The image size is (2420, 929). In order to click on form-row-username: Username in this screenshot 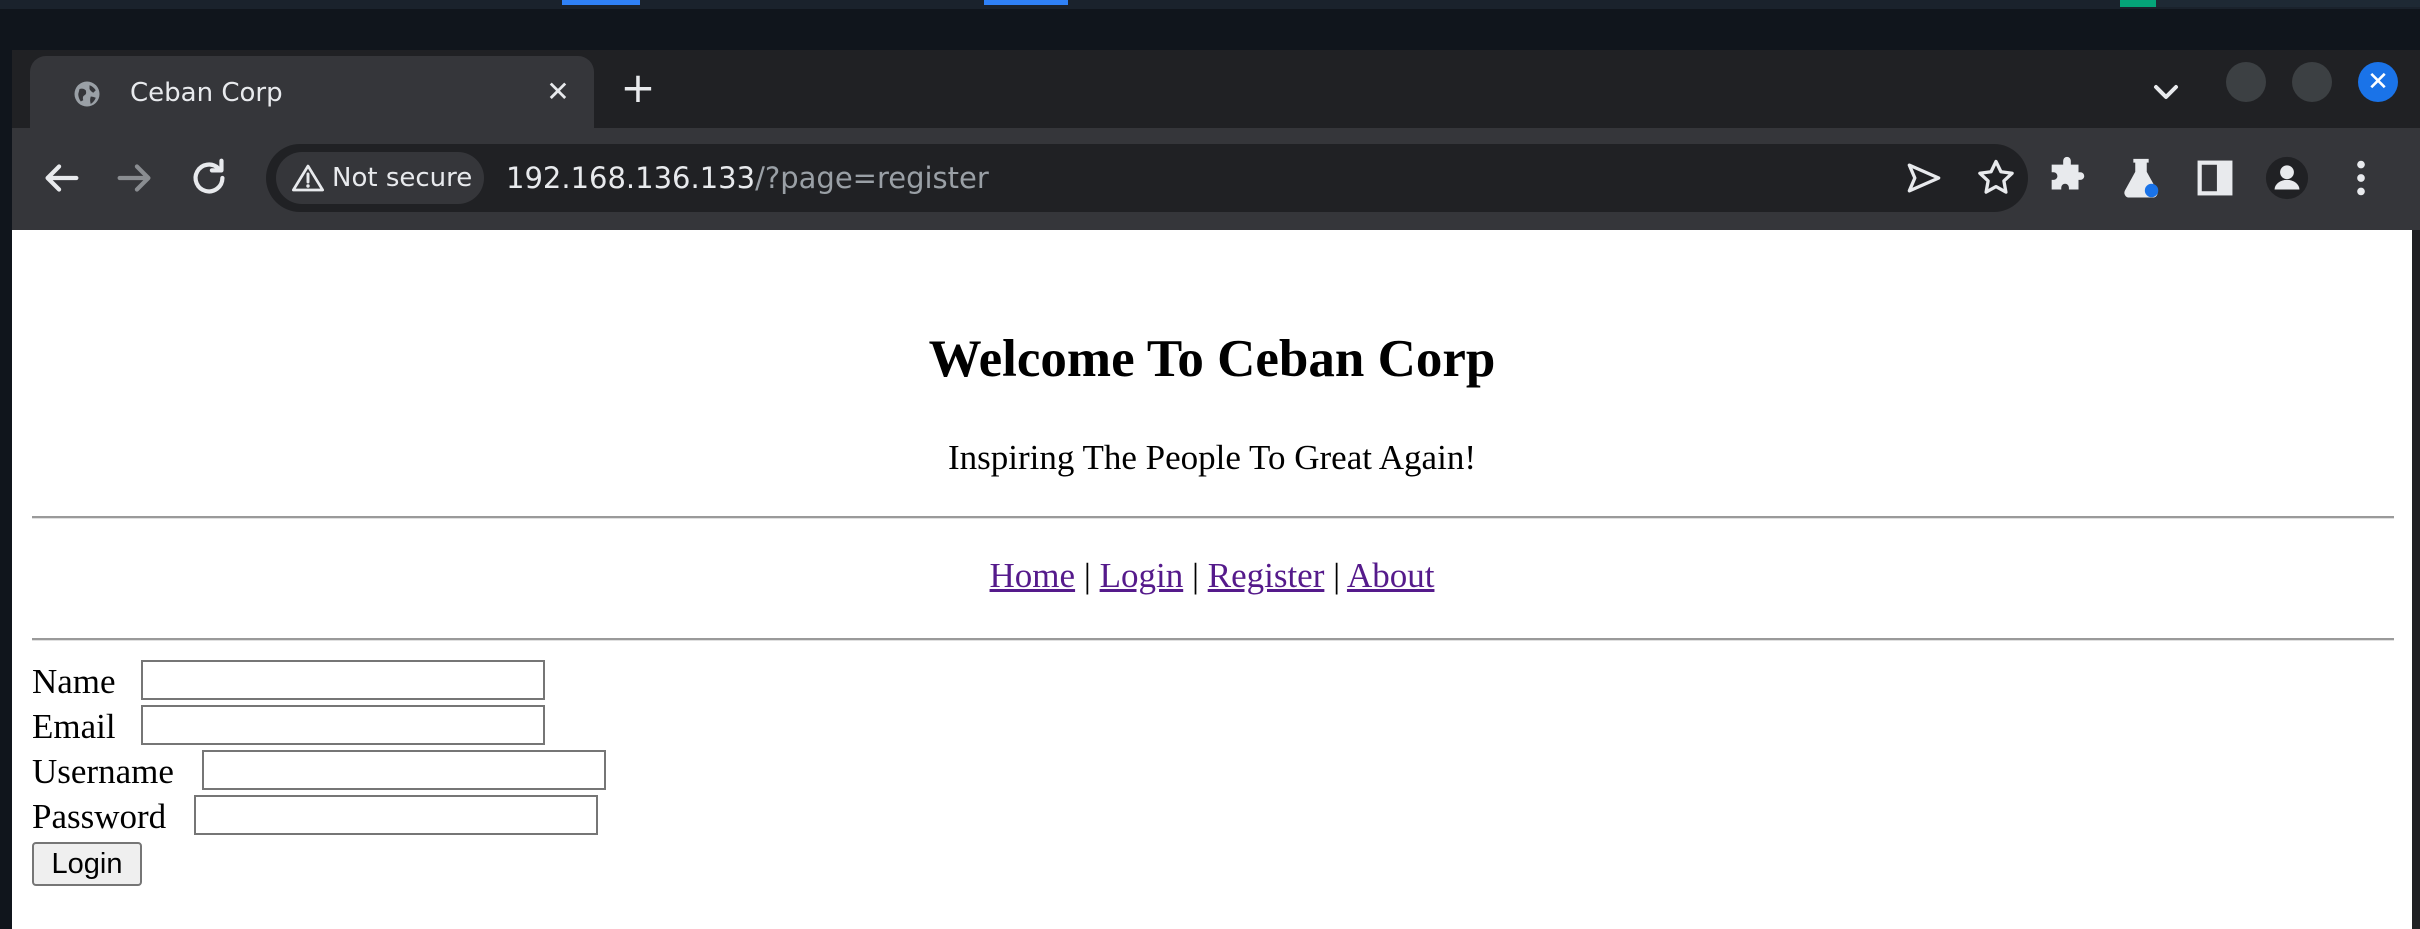, I will do `click(319, 772)`.